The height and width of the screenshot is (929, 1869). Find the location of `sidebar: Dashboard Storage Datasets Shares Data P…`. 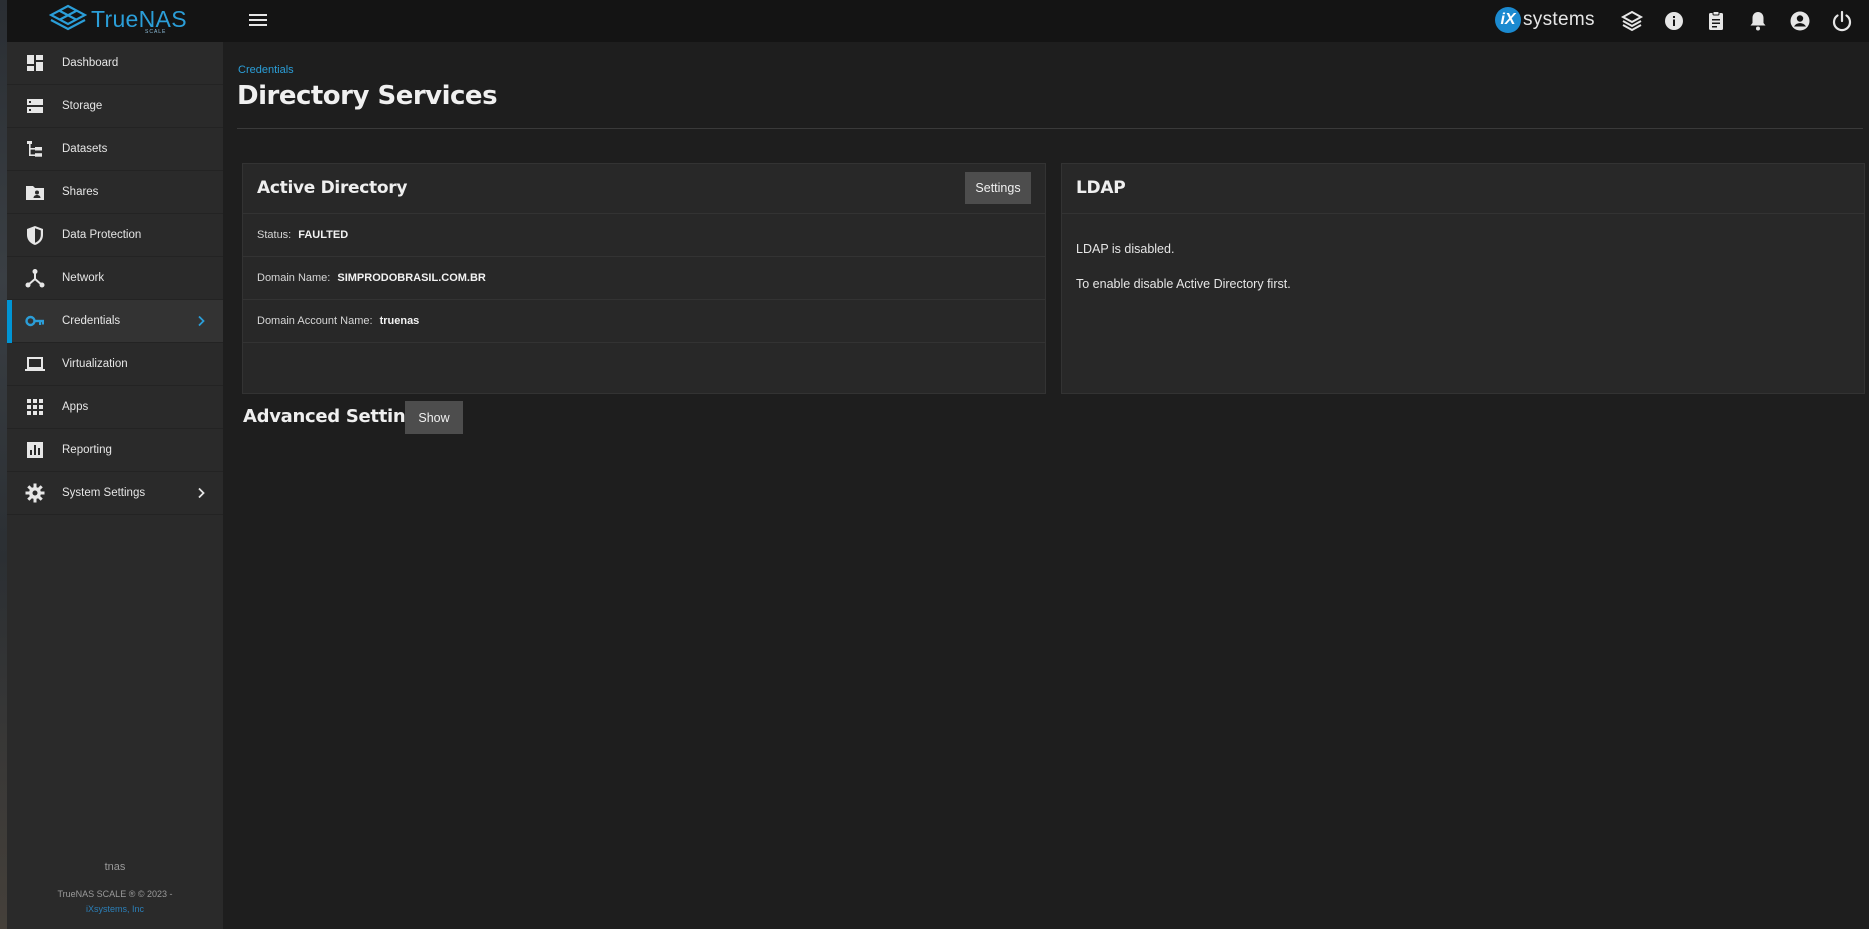

sidebar: Dashboard Storage Datasets Shares Data P… is located at coordinates (115, 485).